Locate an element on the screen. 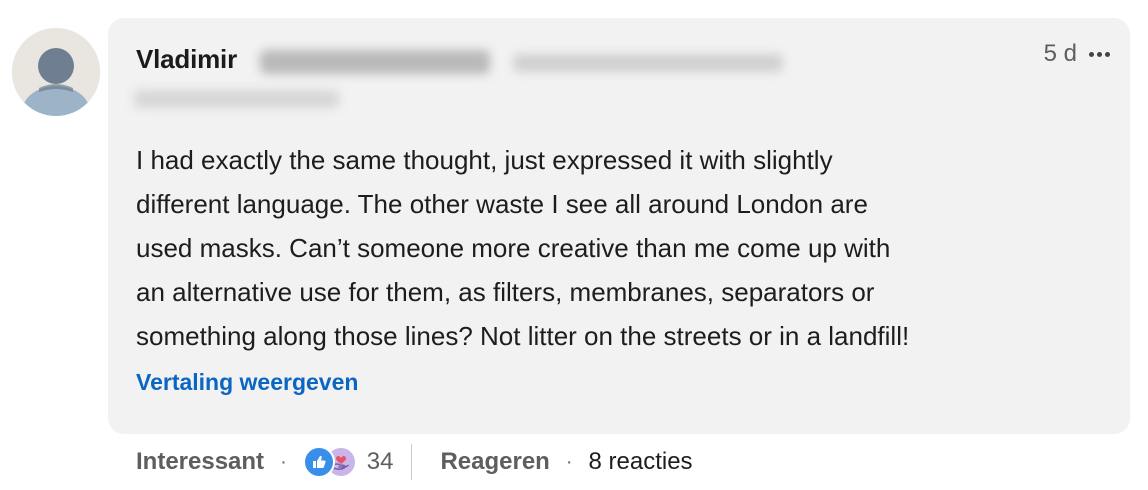 The width and height of the screenshot is (1148, 490). comment-actions: Interessant · 34 Reageren · 8 reacties is located at coordinates (414, 462).